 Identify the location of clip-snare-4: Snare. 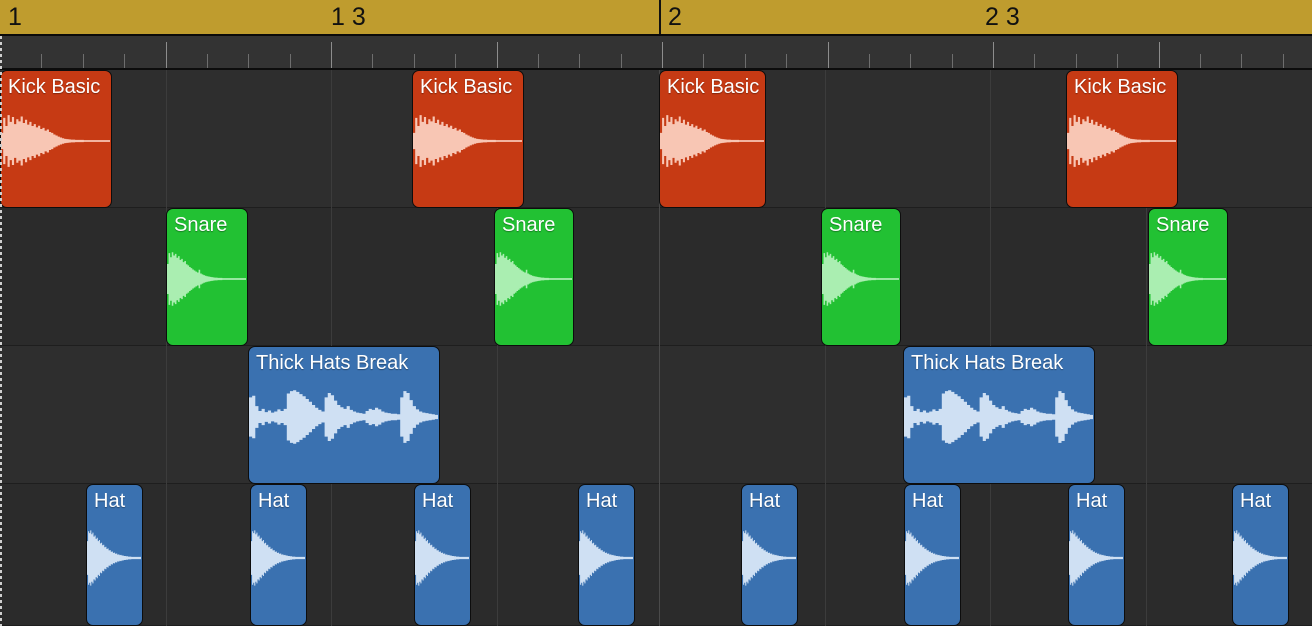
(1188, 277).